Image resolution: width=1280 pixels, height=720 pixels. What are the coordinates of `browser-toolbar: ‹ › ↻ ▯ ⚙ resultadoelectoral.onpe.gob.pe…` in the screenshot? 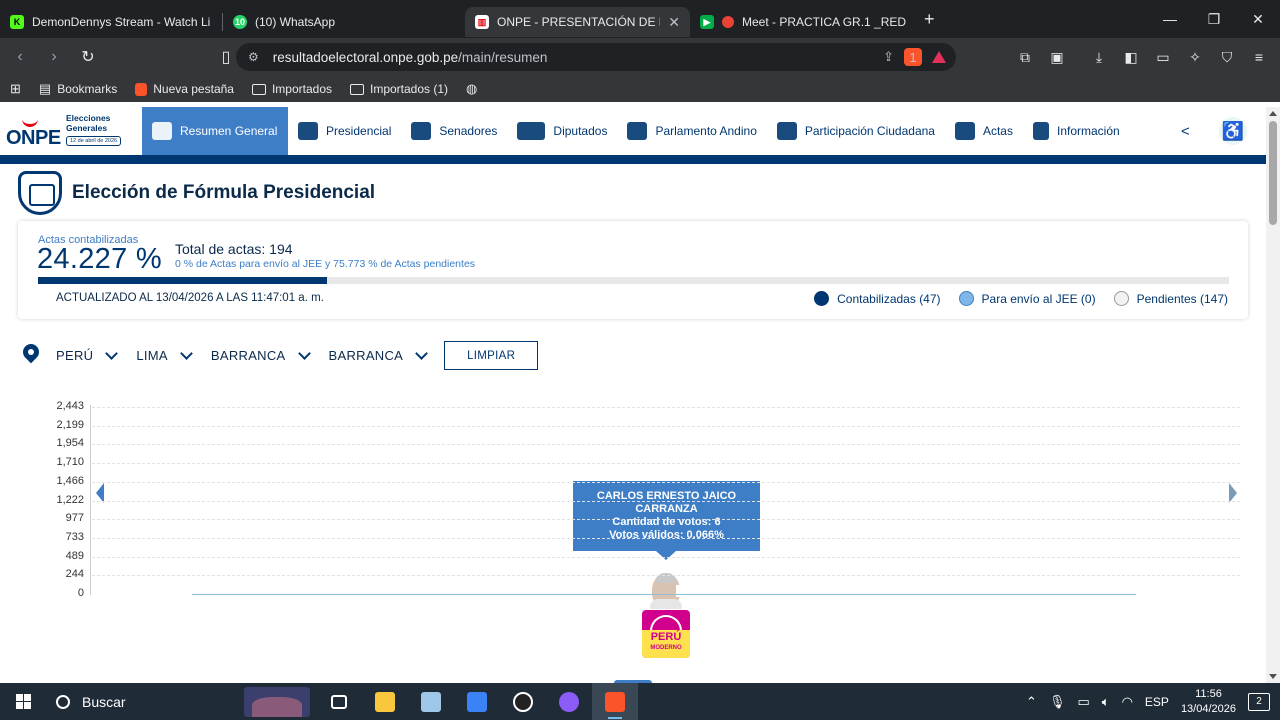 It's located at (640, 57).